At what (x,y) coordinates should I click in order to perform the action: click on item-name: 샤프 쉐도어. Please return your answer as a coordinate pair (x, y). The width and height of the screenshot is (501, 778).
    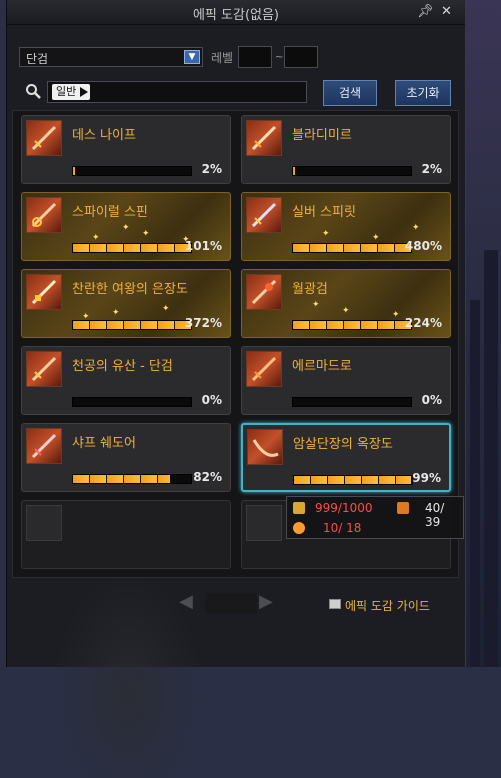
    Looking at the image, I should click on (104, 443).